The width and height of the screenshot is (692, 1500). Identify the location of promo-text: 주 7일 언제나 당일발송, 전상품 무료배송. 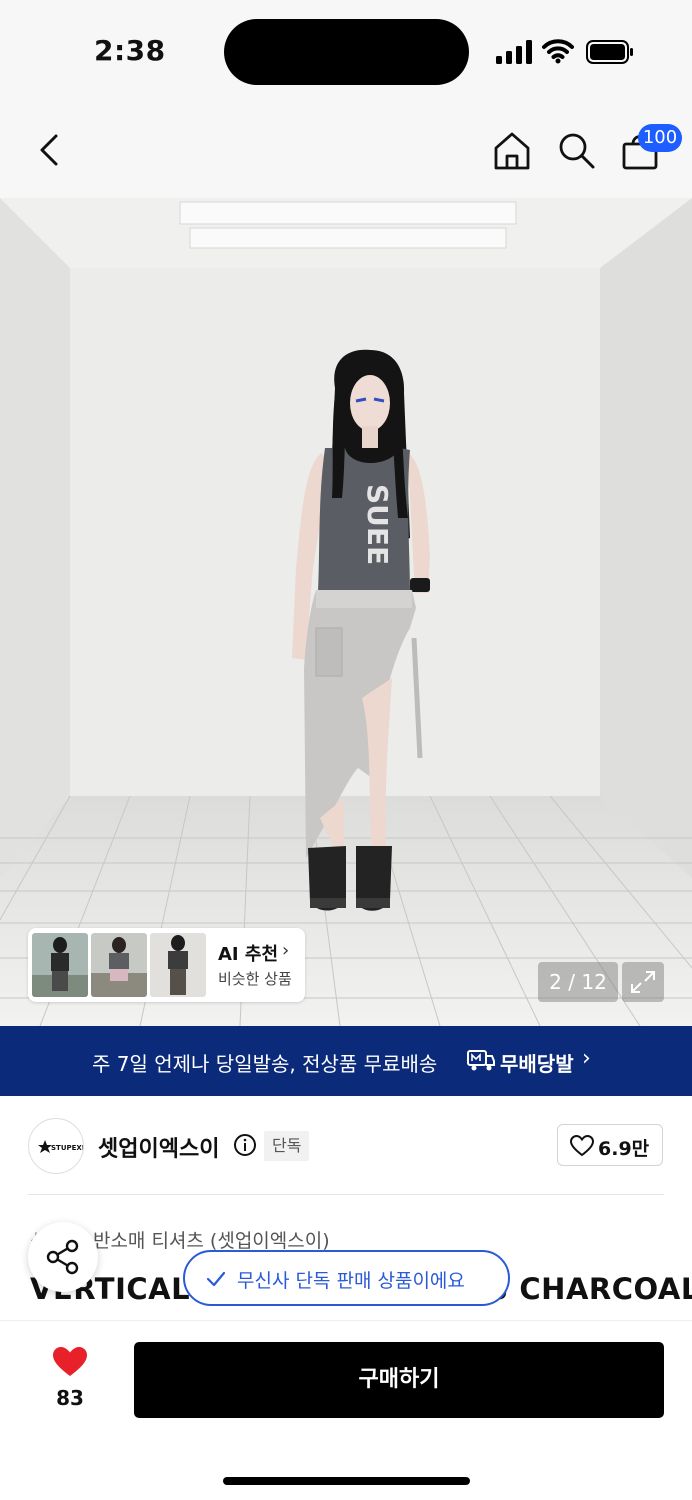
(265, 1064).